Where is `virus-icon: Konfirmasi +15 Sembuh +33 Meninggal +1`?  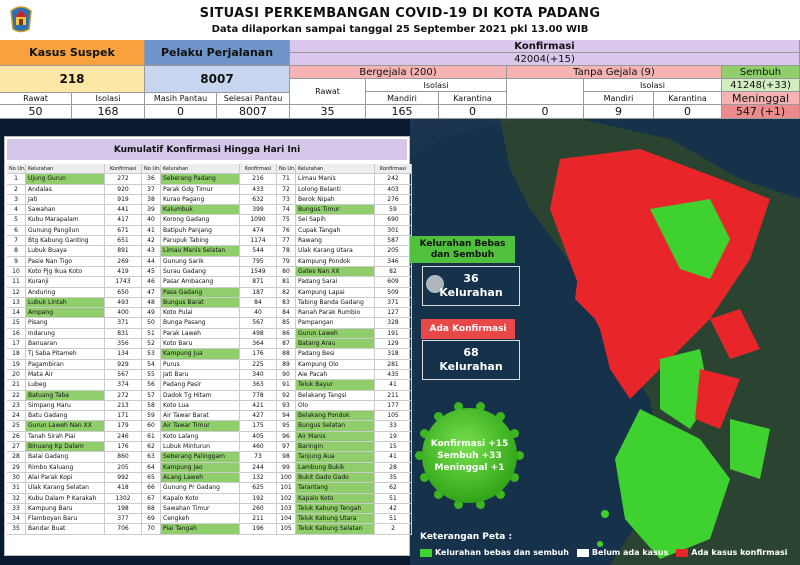
virus-icon: Konfirmasi +15 Sembuh +33 Meninggal +1 is located at coordinates (469, 455).